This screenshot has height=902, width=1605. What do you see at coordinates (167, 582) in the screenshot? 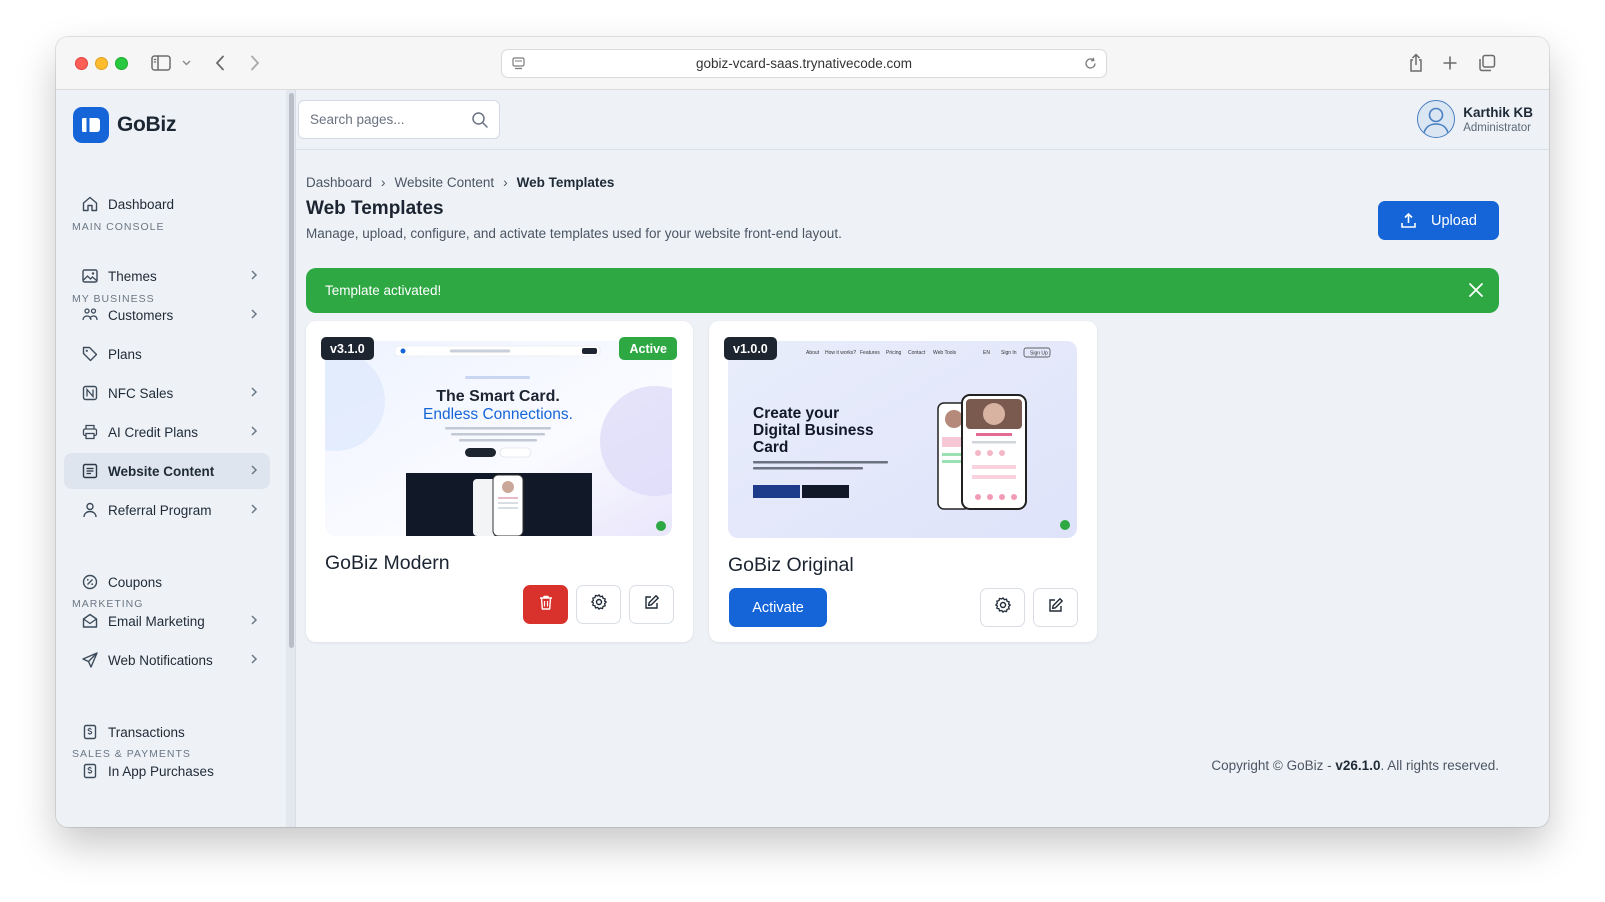
I see `sidebar-item-coupons: Coupons` at bounding box center [167, 582].